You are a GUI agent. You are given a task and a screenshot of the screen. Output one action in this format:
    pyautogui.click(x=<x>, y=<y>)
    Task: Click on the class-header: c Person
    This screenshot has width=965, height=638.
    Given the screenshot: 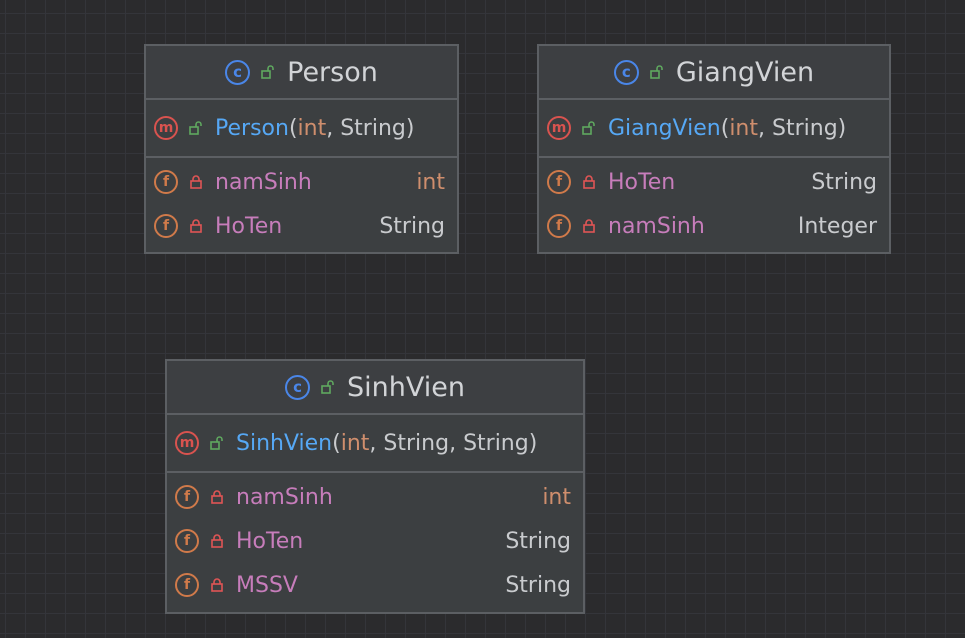 What is the action you would take?
    pyautogui.click(x=301, y=73)
    